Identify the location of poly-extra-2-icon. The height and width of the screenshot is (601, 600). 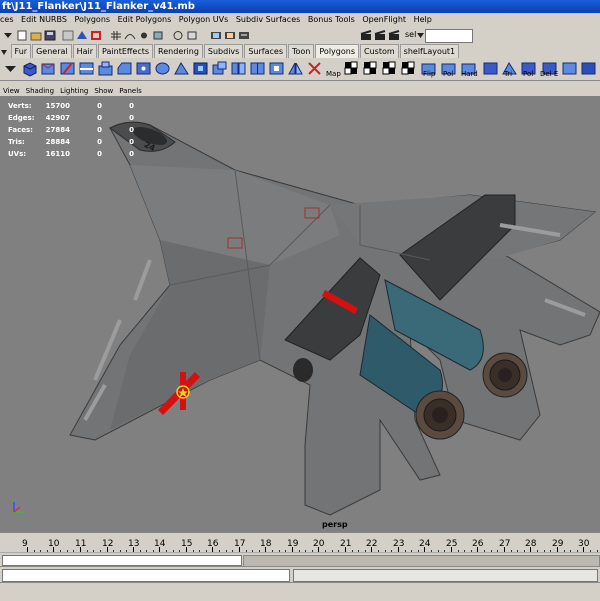
(588, 68).